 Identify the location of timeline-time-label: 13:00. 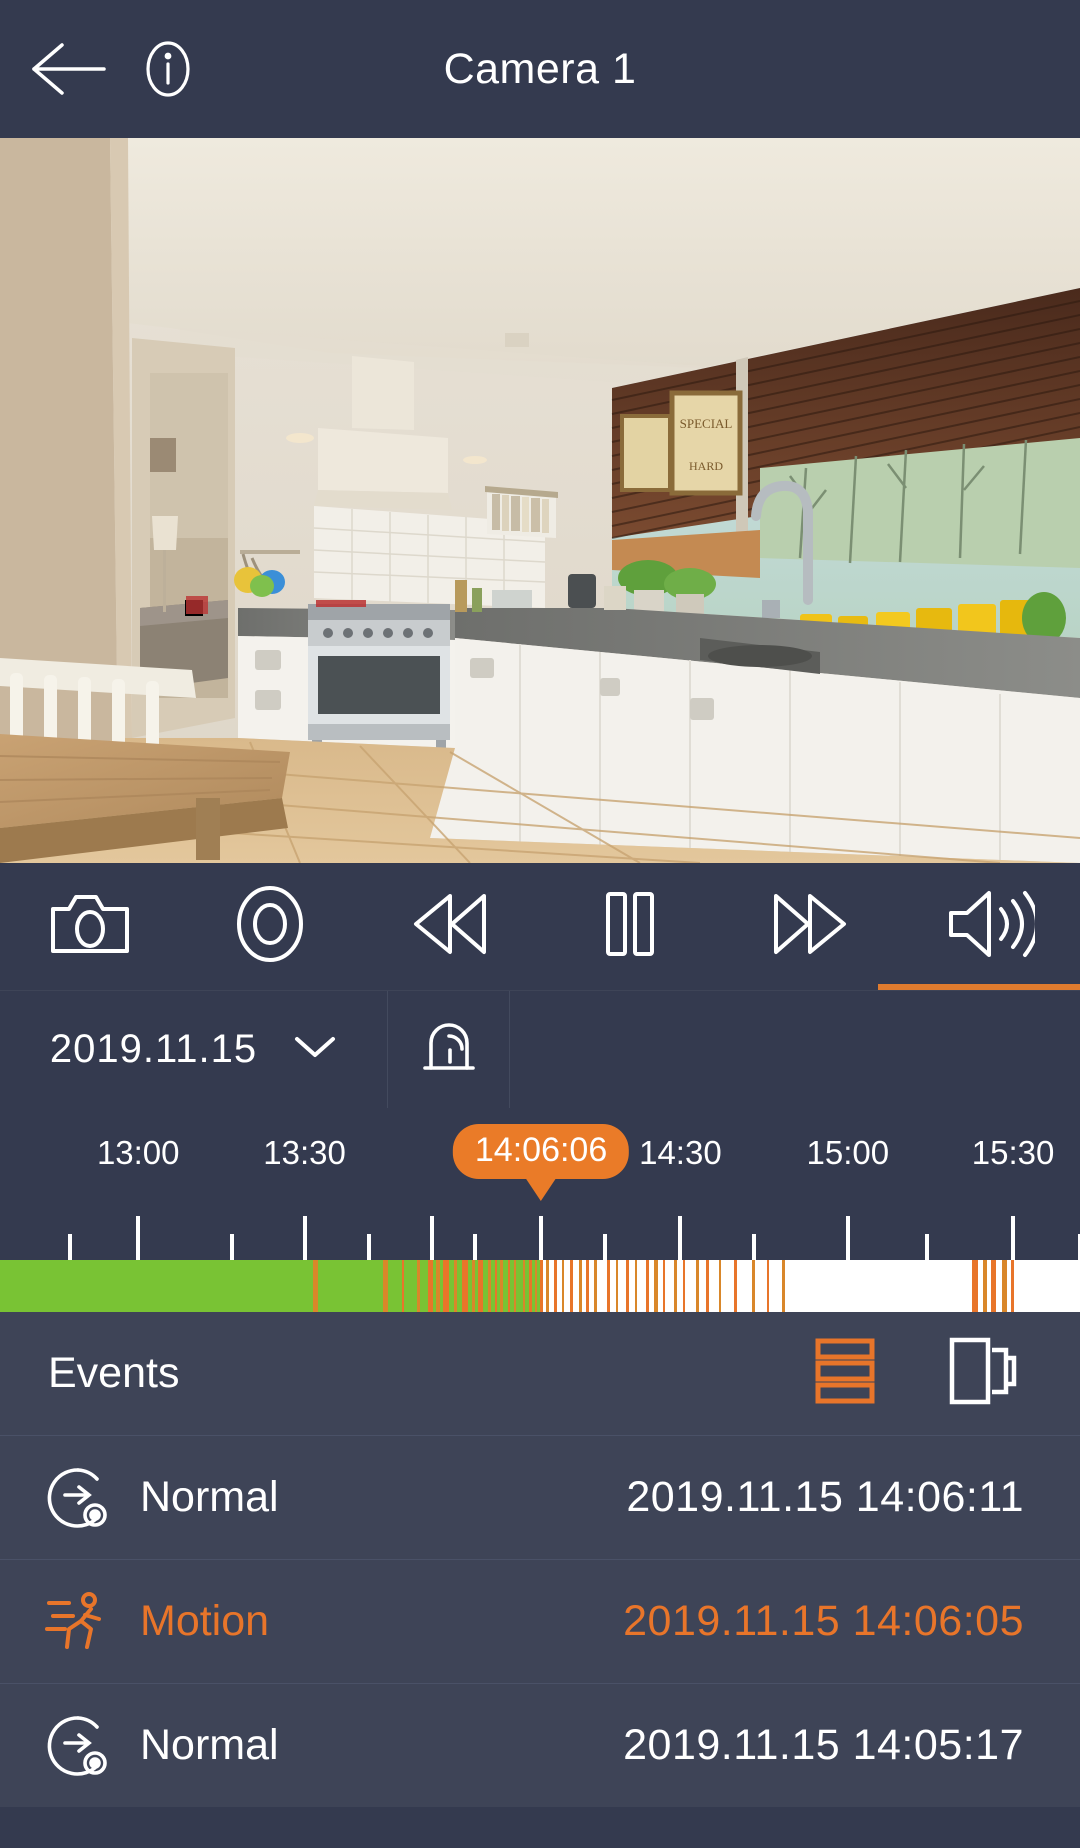
(138, 1152).